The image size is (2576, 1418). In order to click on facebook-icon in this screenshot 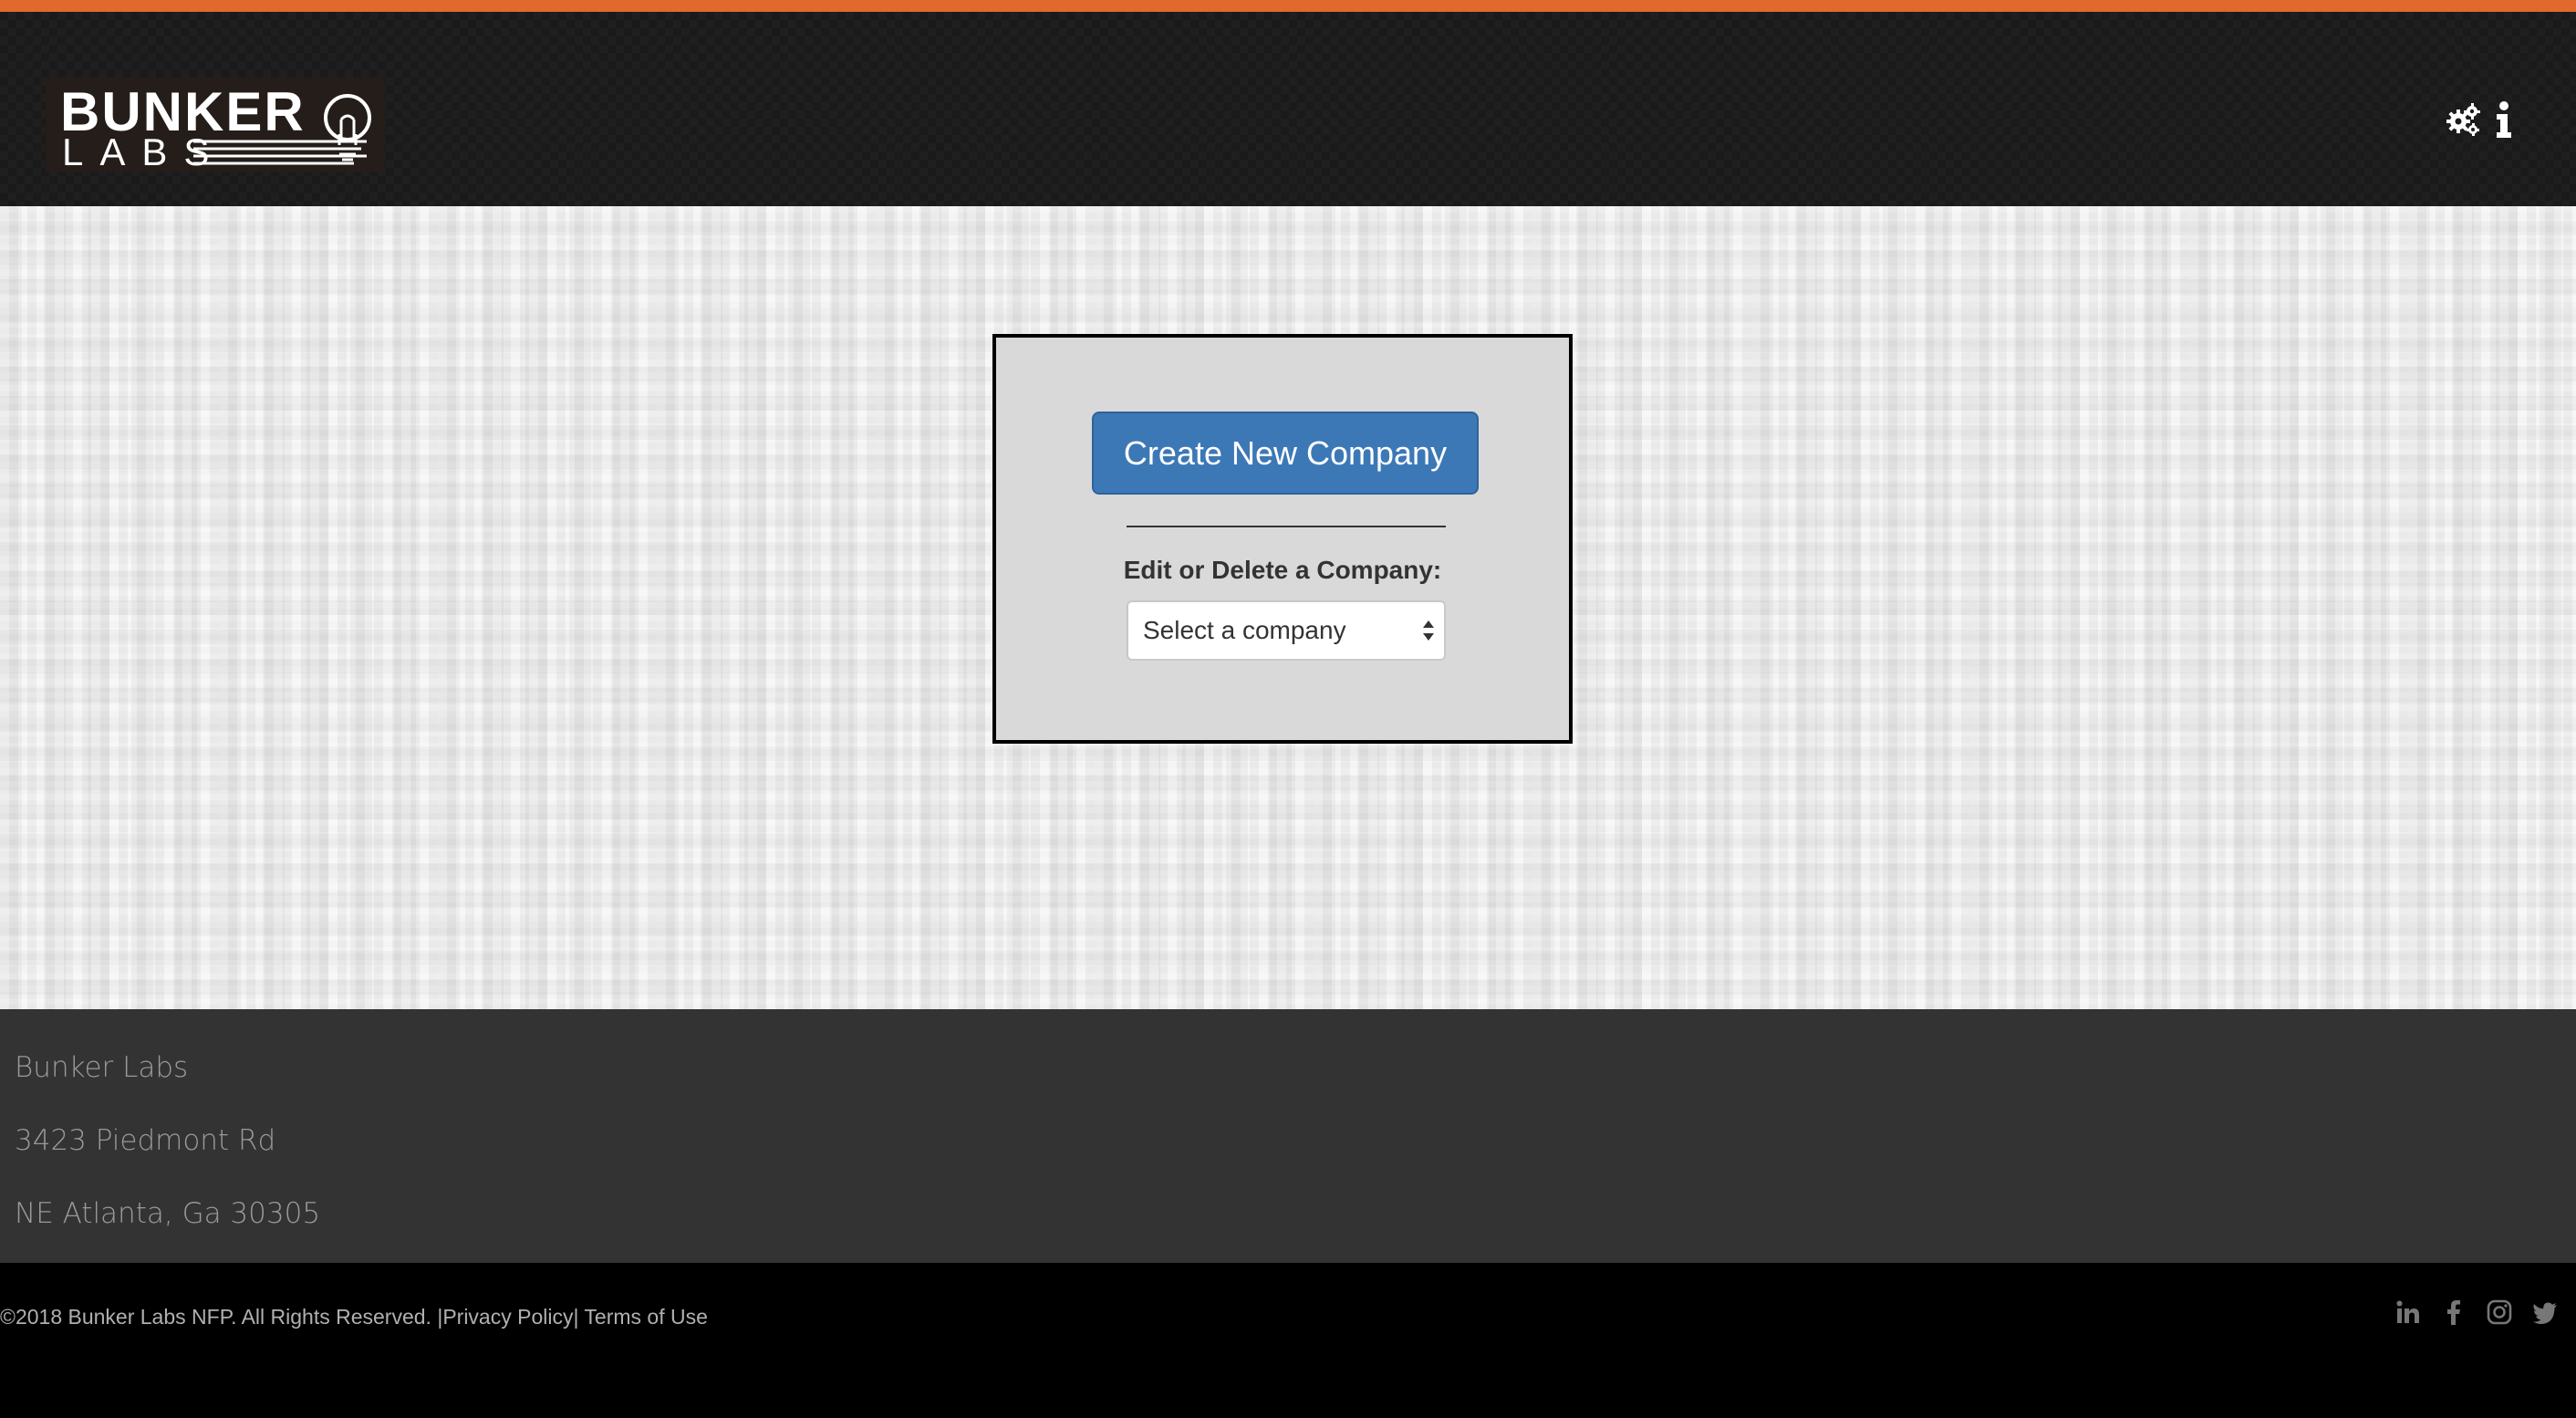, I will do `click(2454, 1312)`.